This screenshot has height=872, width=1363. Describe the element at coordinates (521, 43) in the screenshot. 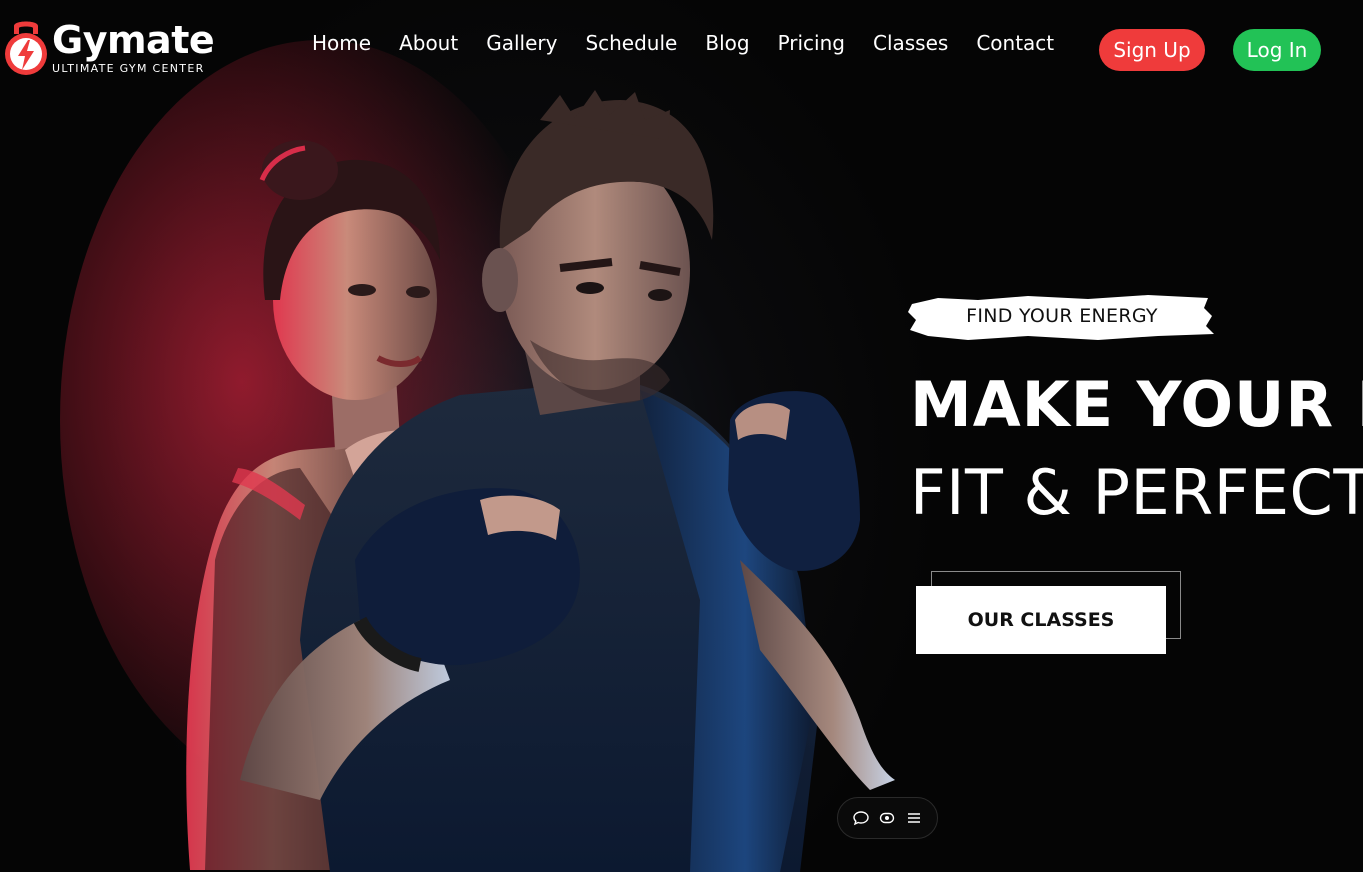

I see `nav-item-gallery: Gallery` at that location.